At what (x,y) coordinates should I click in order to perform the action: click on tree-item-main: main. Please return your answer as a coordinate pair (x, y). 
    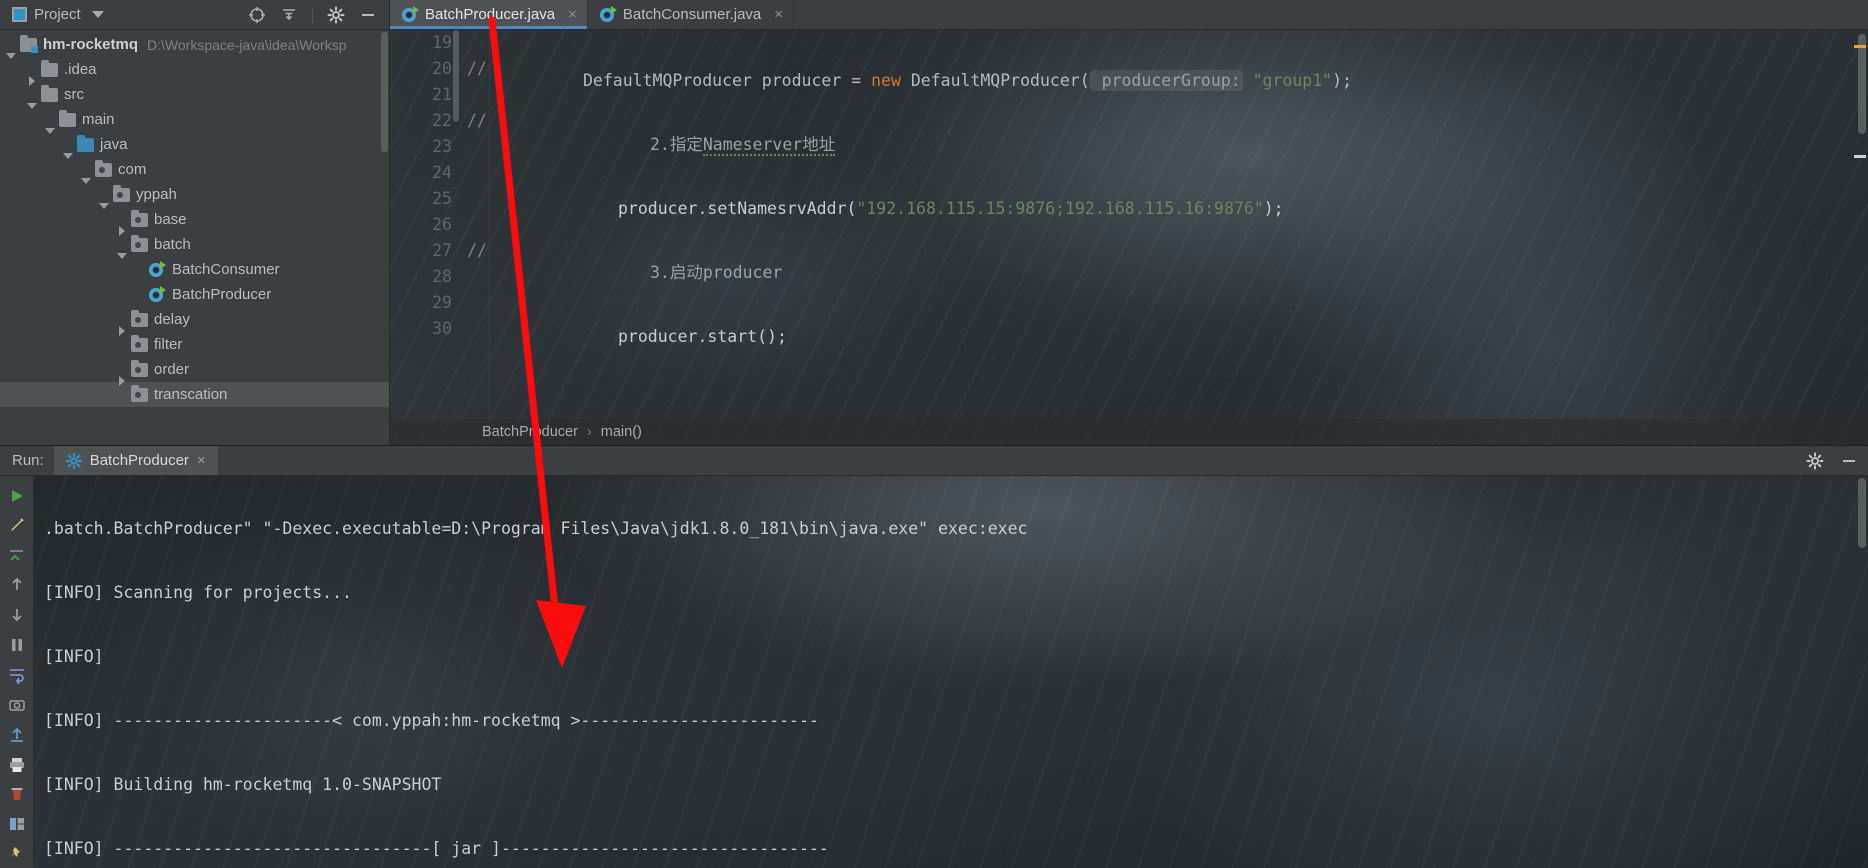
    Looking at the image, I should click on (194, 120).